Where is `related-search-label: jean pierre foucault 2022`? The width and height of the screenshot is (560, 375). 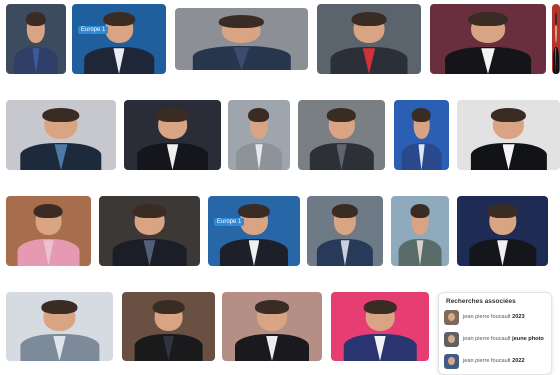
related-search-label: jean pierre foucault 2022 is located at coordinates (494, 361).